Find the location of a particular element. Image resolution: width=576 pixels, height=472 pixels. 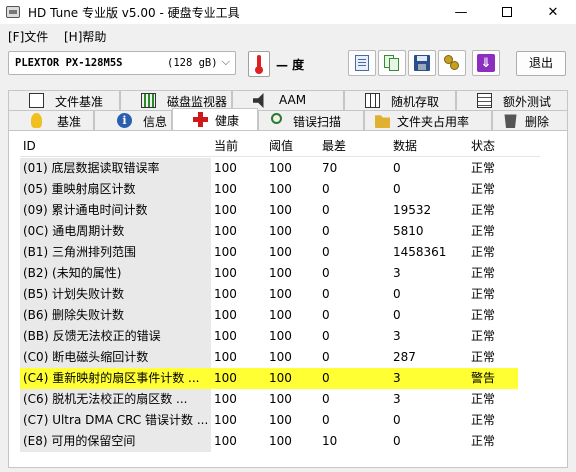

cell-id: (BB) 反馈无法校正的错误 is located at coordinates (115, 336).